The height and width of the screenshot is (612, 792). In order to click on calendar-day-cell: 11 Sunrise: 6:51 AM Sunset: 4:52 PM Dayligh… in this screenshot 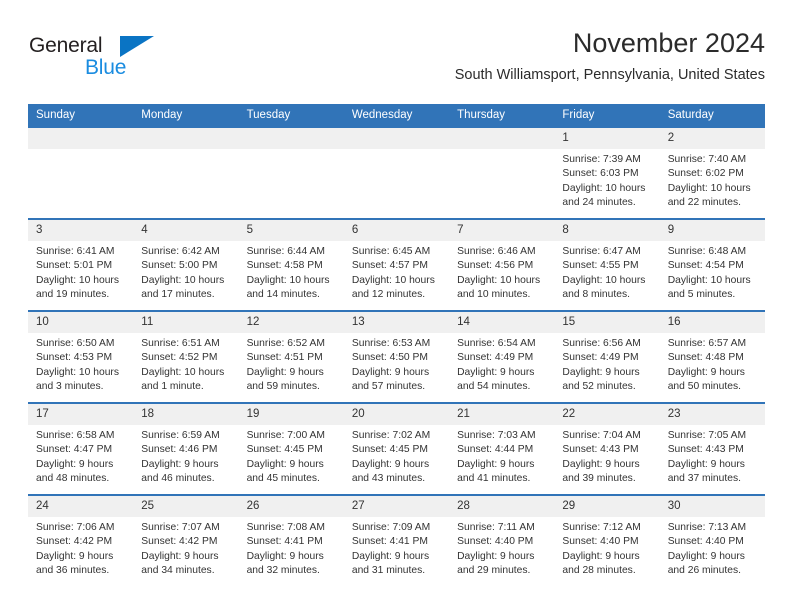, I will do `click(186, 356)`.